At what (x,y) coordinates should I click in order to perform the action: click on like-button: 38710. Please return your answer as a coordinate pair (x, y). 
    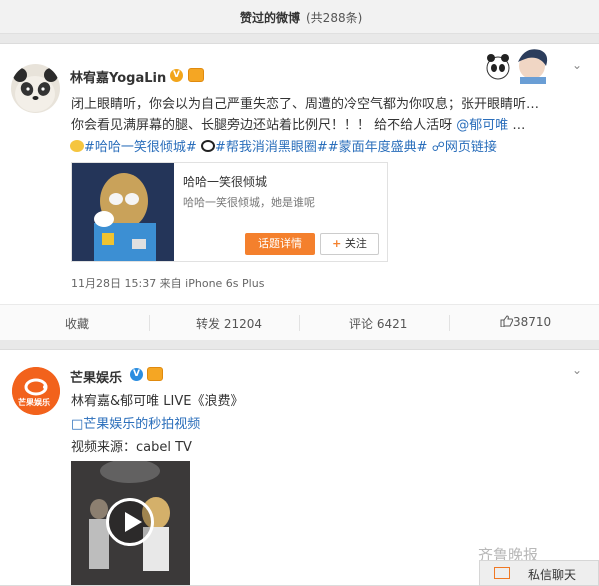
    Looking at the image, I should click on (525, 322).